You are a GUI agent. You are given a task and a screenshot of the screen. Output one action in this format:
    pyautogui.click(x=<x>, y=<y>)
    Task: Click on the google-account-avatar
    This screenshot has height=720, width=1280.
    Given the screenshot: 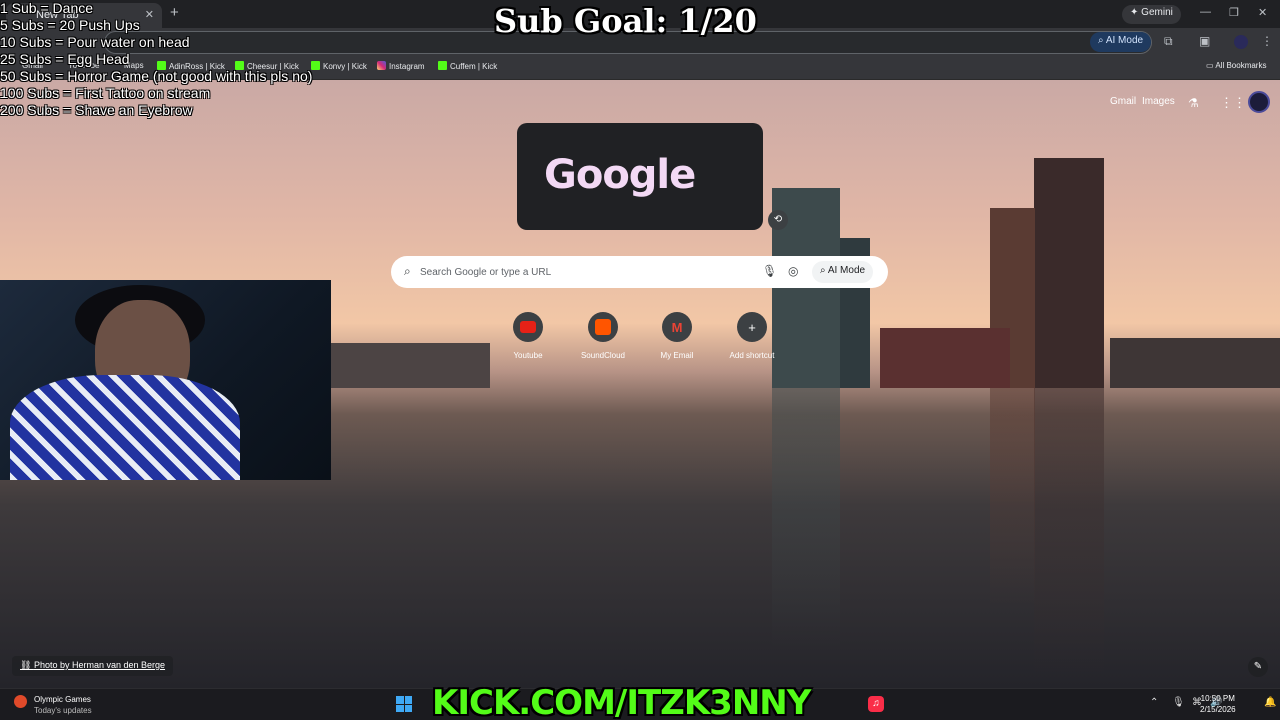 What is the action you would take?
    pyautogui.click(x=1259, y=102)
    